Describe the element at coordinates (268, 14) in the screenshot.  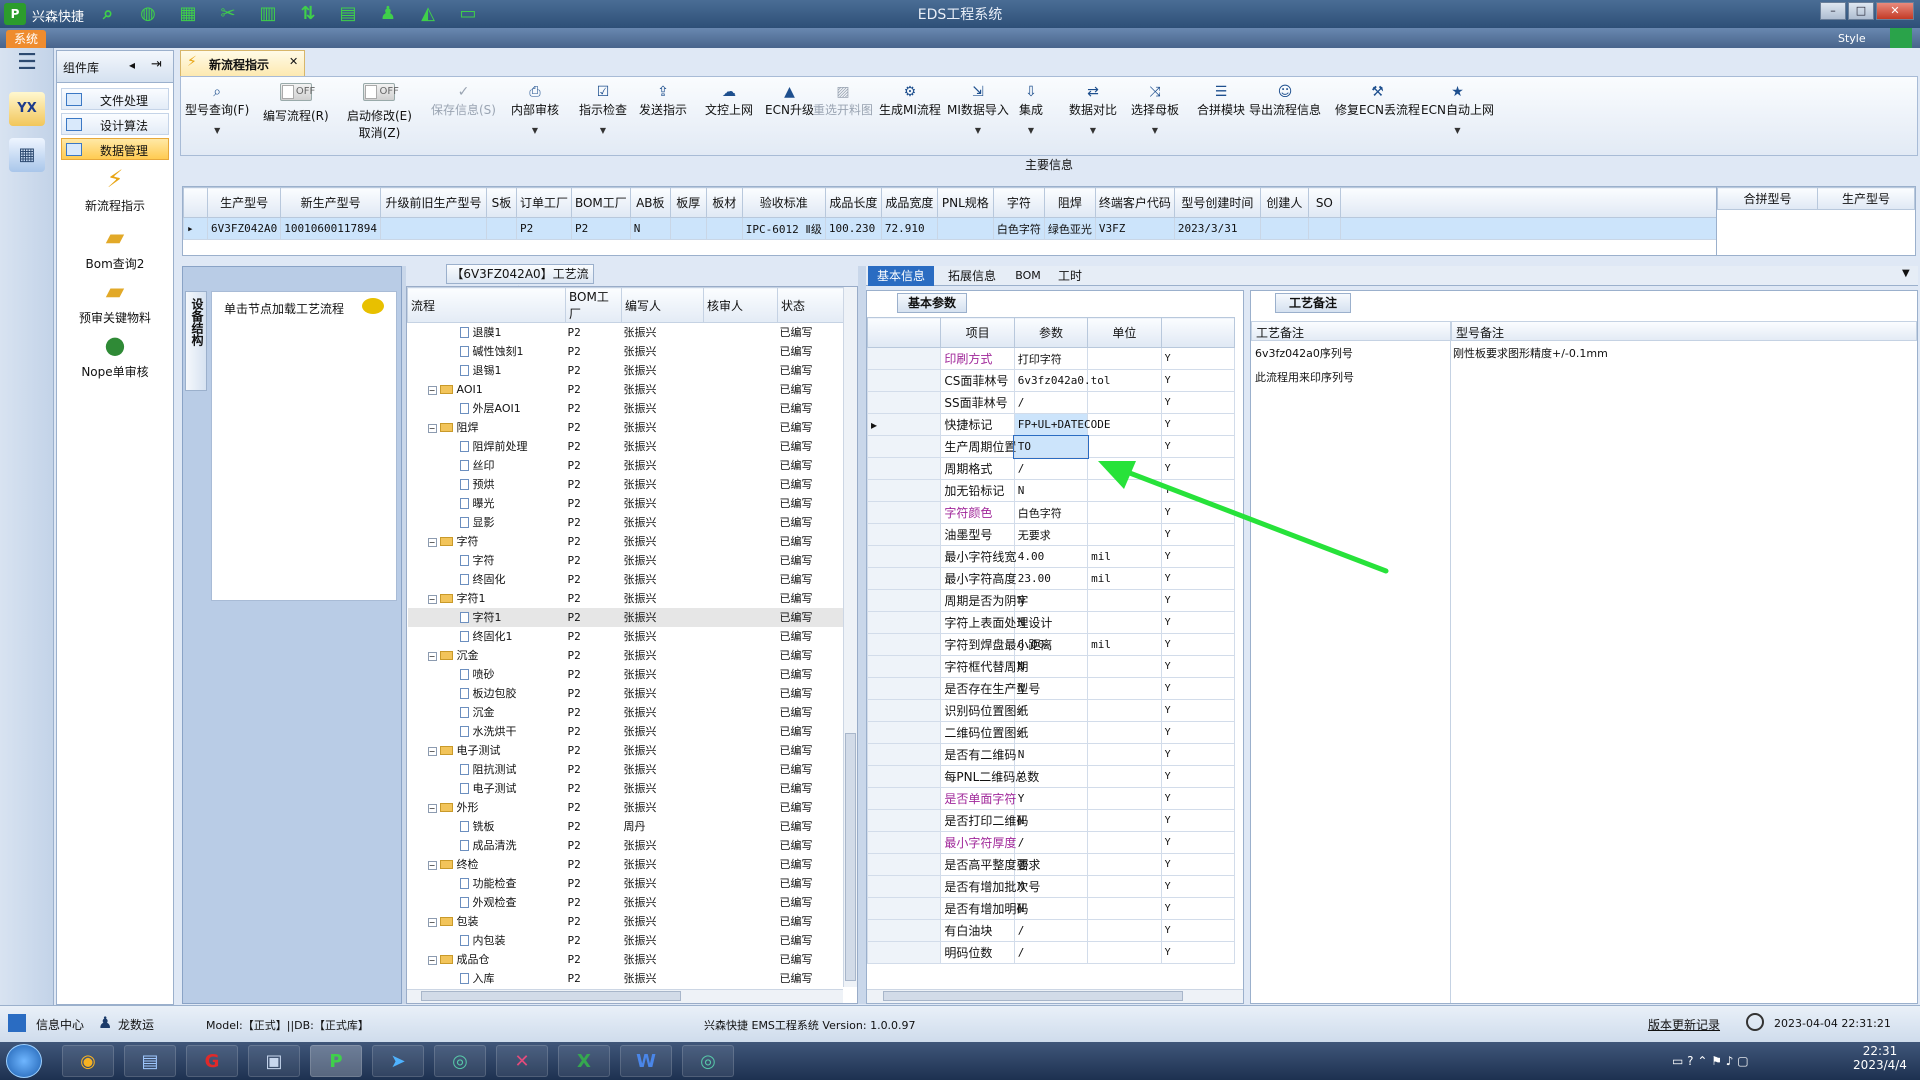
I see `layout-icon: ▥` at that location.